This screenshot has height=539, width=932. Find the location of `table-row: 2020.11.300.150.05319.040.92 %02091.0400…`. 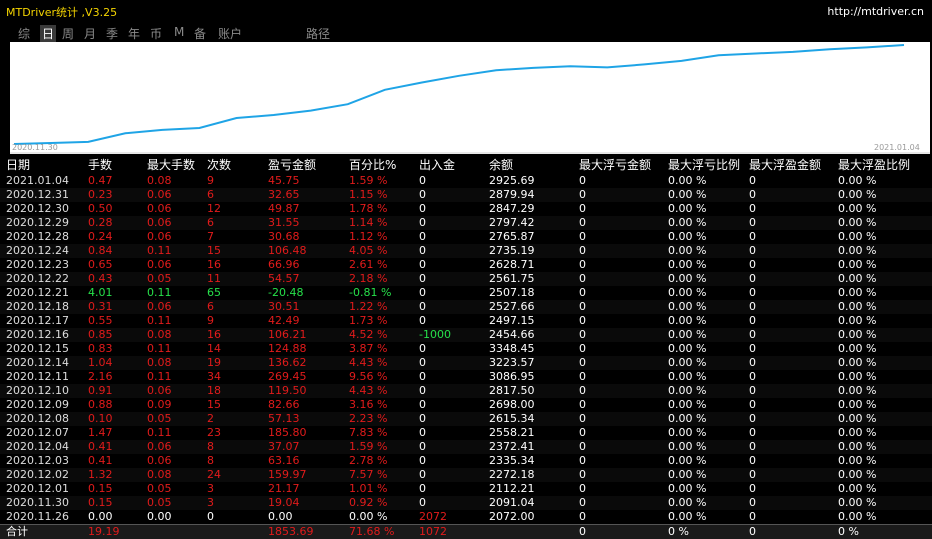

table-row: 2020.11.300.150.05319.040.92 %02091.0400… is located at coordinates (466, 503).